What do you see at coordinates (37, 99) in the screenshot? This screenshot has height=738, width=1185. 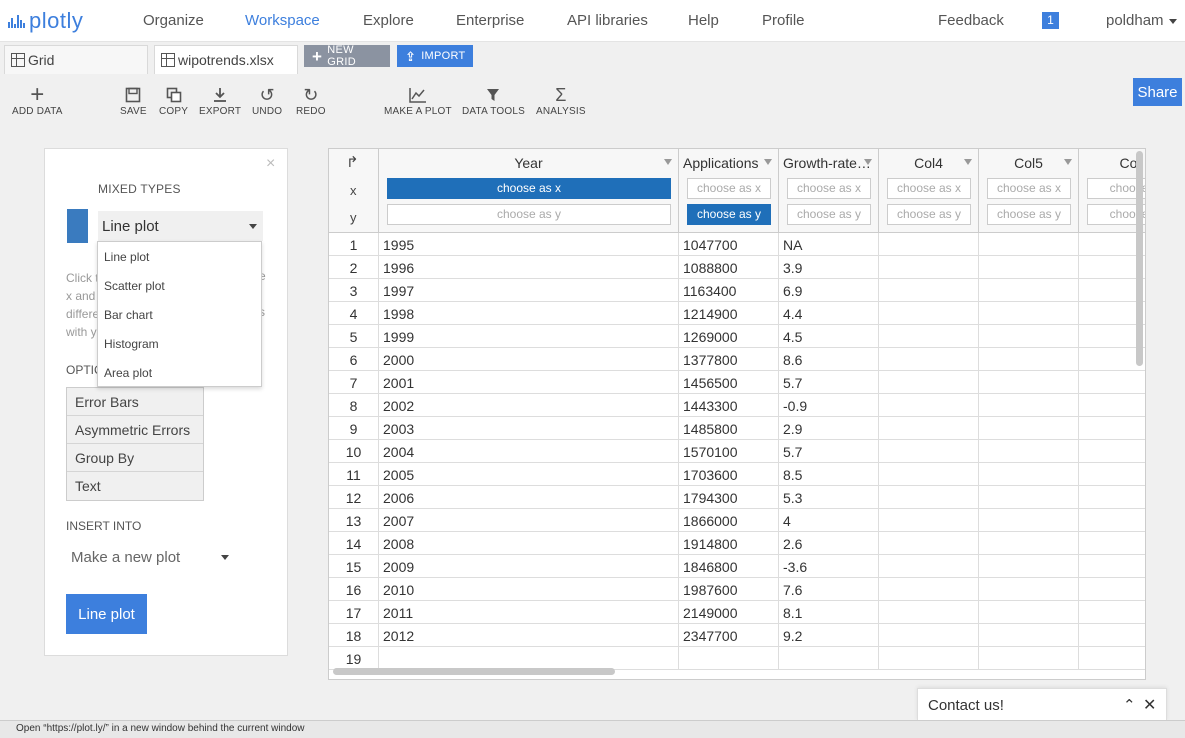 I see `add-data-button: + ADD DATA` at bounding box center [37, 99].